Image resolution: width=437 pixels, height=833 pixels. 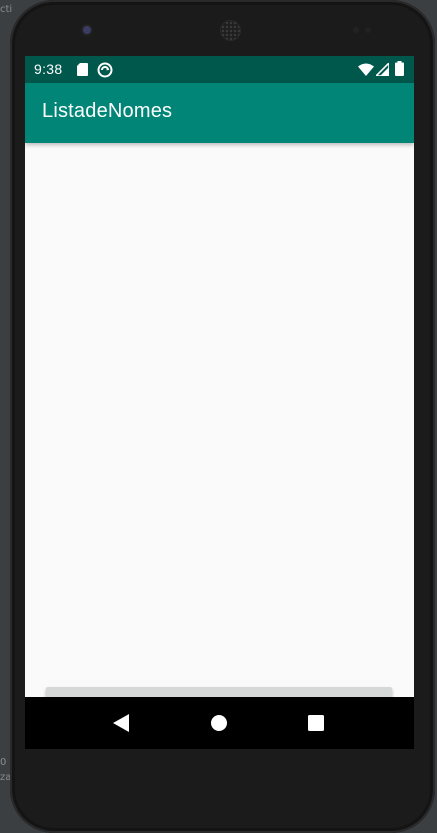 I want to click on back-icon, so click(x=121, y=723).